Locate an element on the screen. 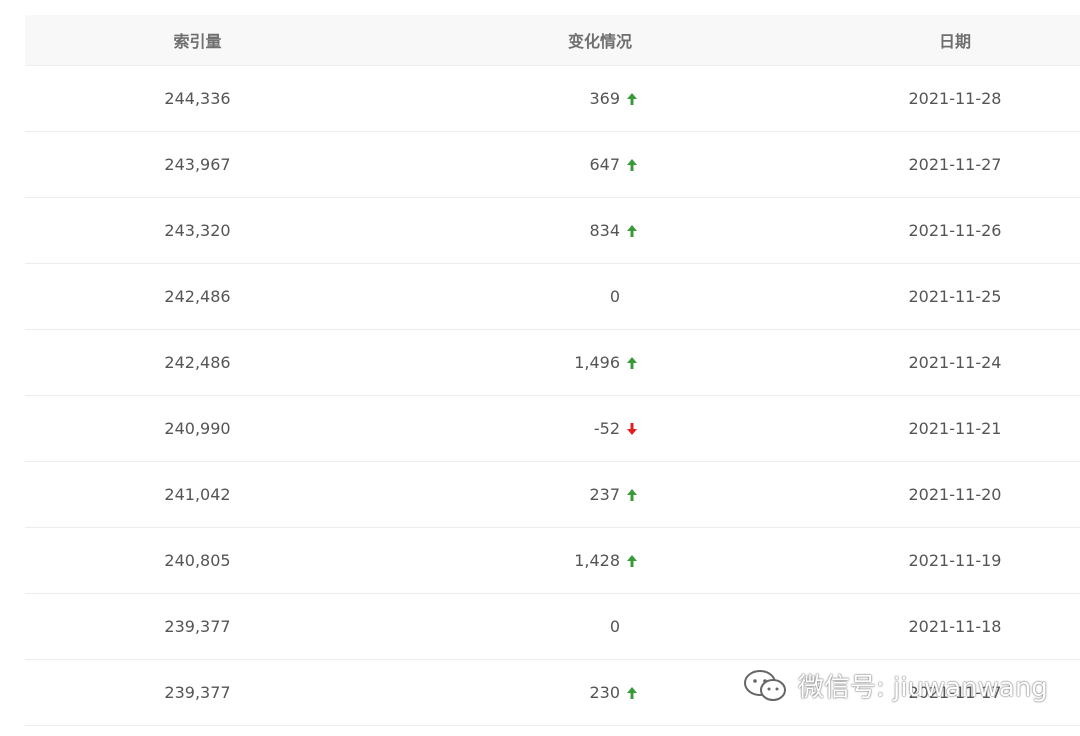 This screenshot has width=1080, height=736. change-value: 369 is located at coordinates (604, 98).